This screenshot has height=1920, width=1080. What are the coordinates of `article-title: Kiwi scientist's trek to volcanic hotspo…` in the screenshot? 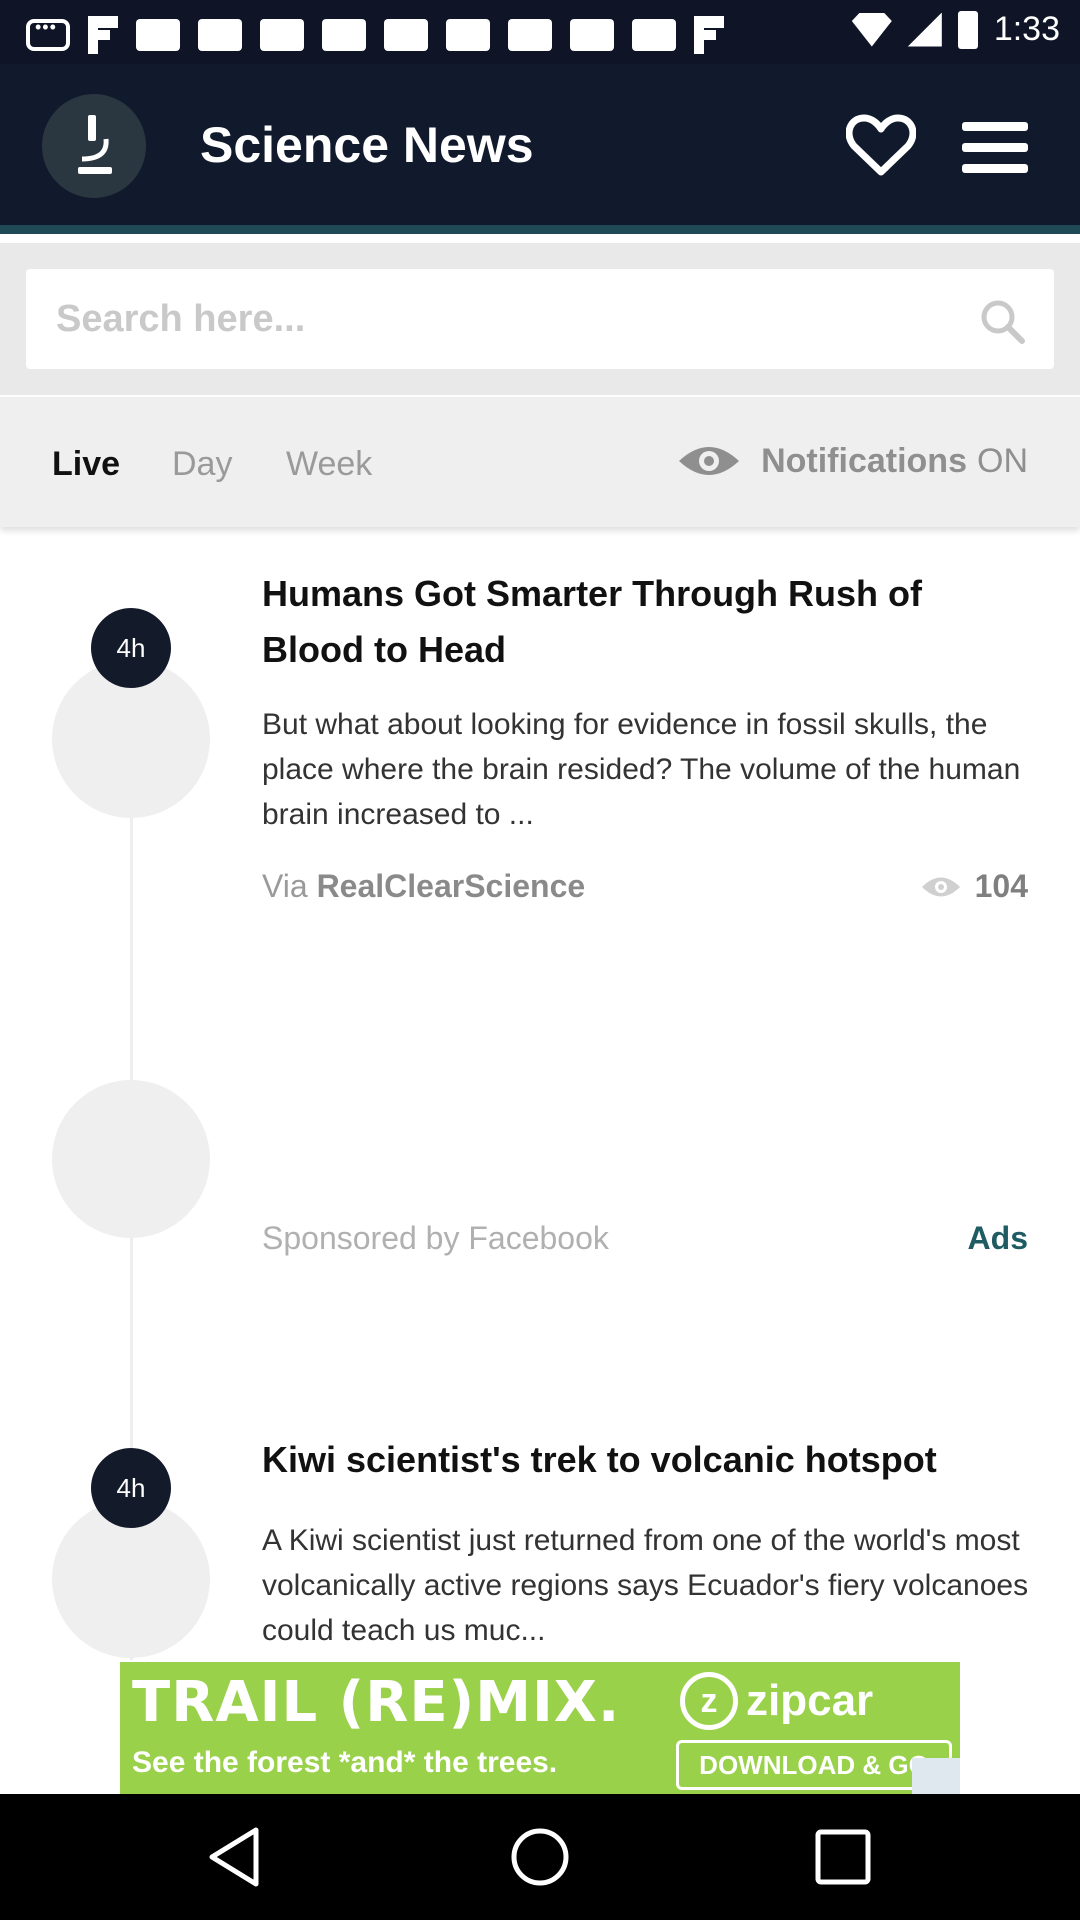 It's located at (647, 1460).